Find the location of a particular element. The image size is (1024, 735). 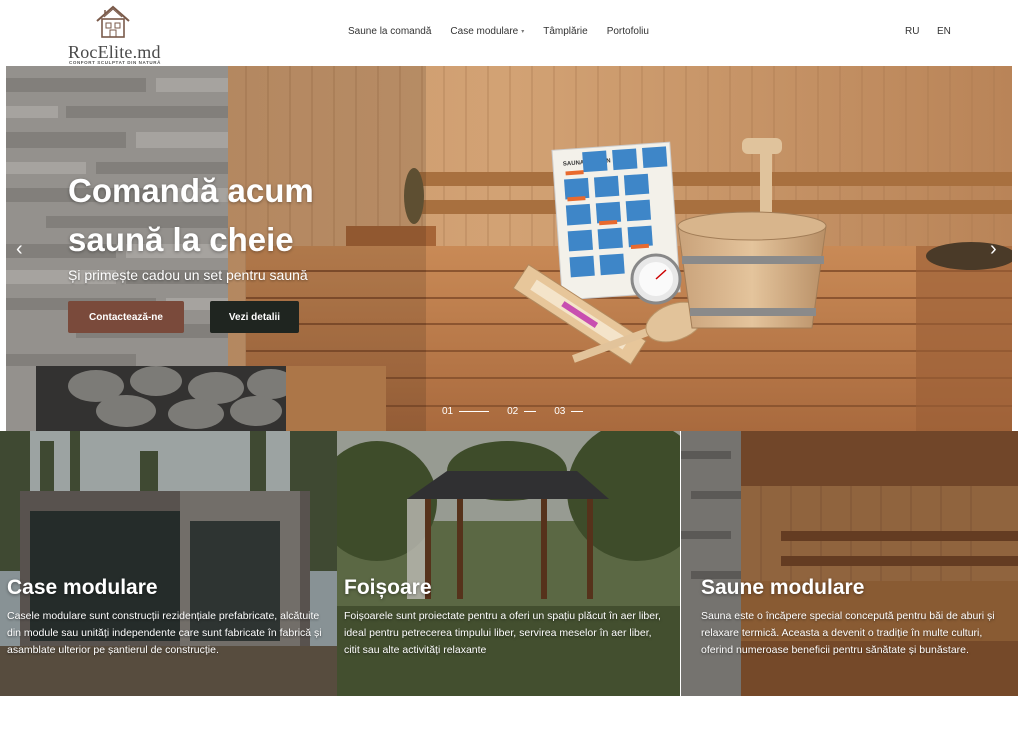

lang-en: EN is located at coordinates (944, 31).